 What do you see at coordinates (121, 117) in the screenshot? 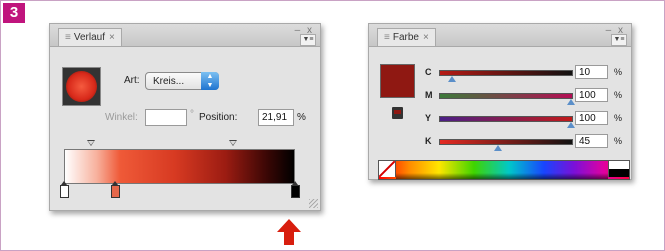
I see `angle-label: Winkel:` at bounding box center [121, 117].